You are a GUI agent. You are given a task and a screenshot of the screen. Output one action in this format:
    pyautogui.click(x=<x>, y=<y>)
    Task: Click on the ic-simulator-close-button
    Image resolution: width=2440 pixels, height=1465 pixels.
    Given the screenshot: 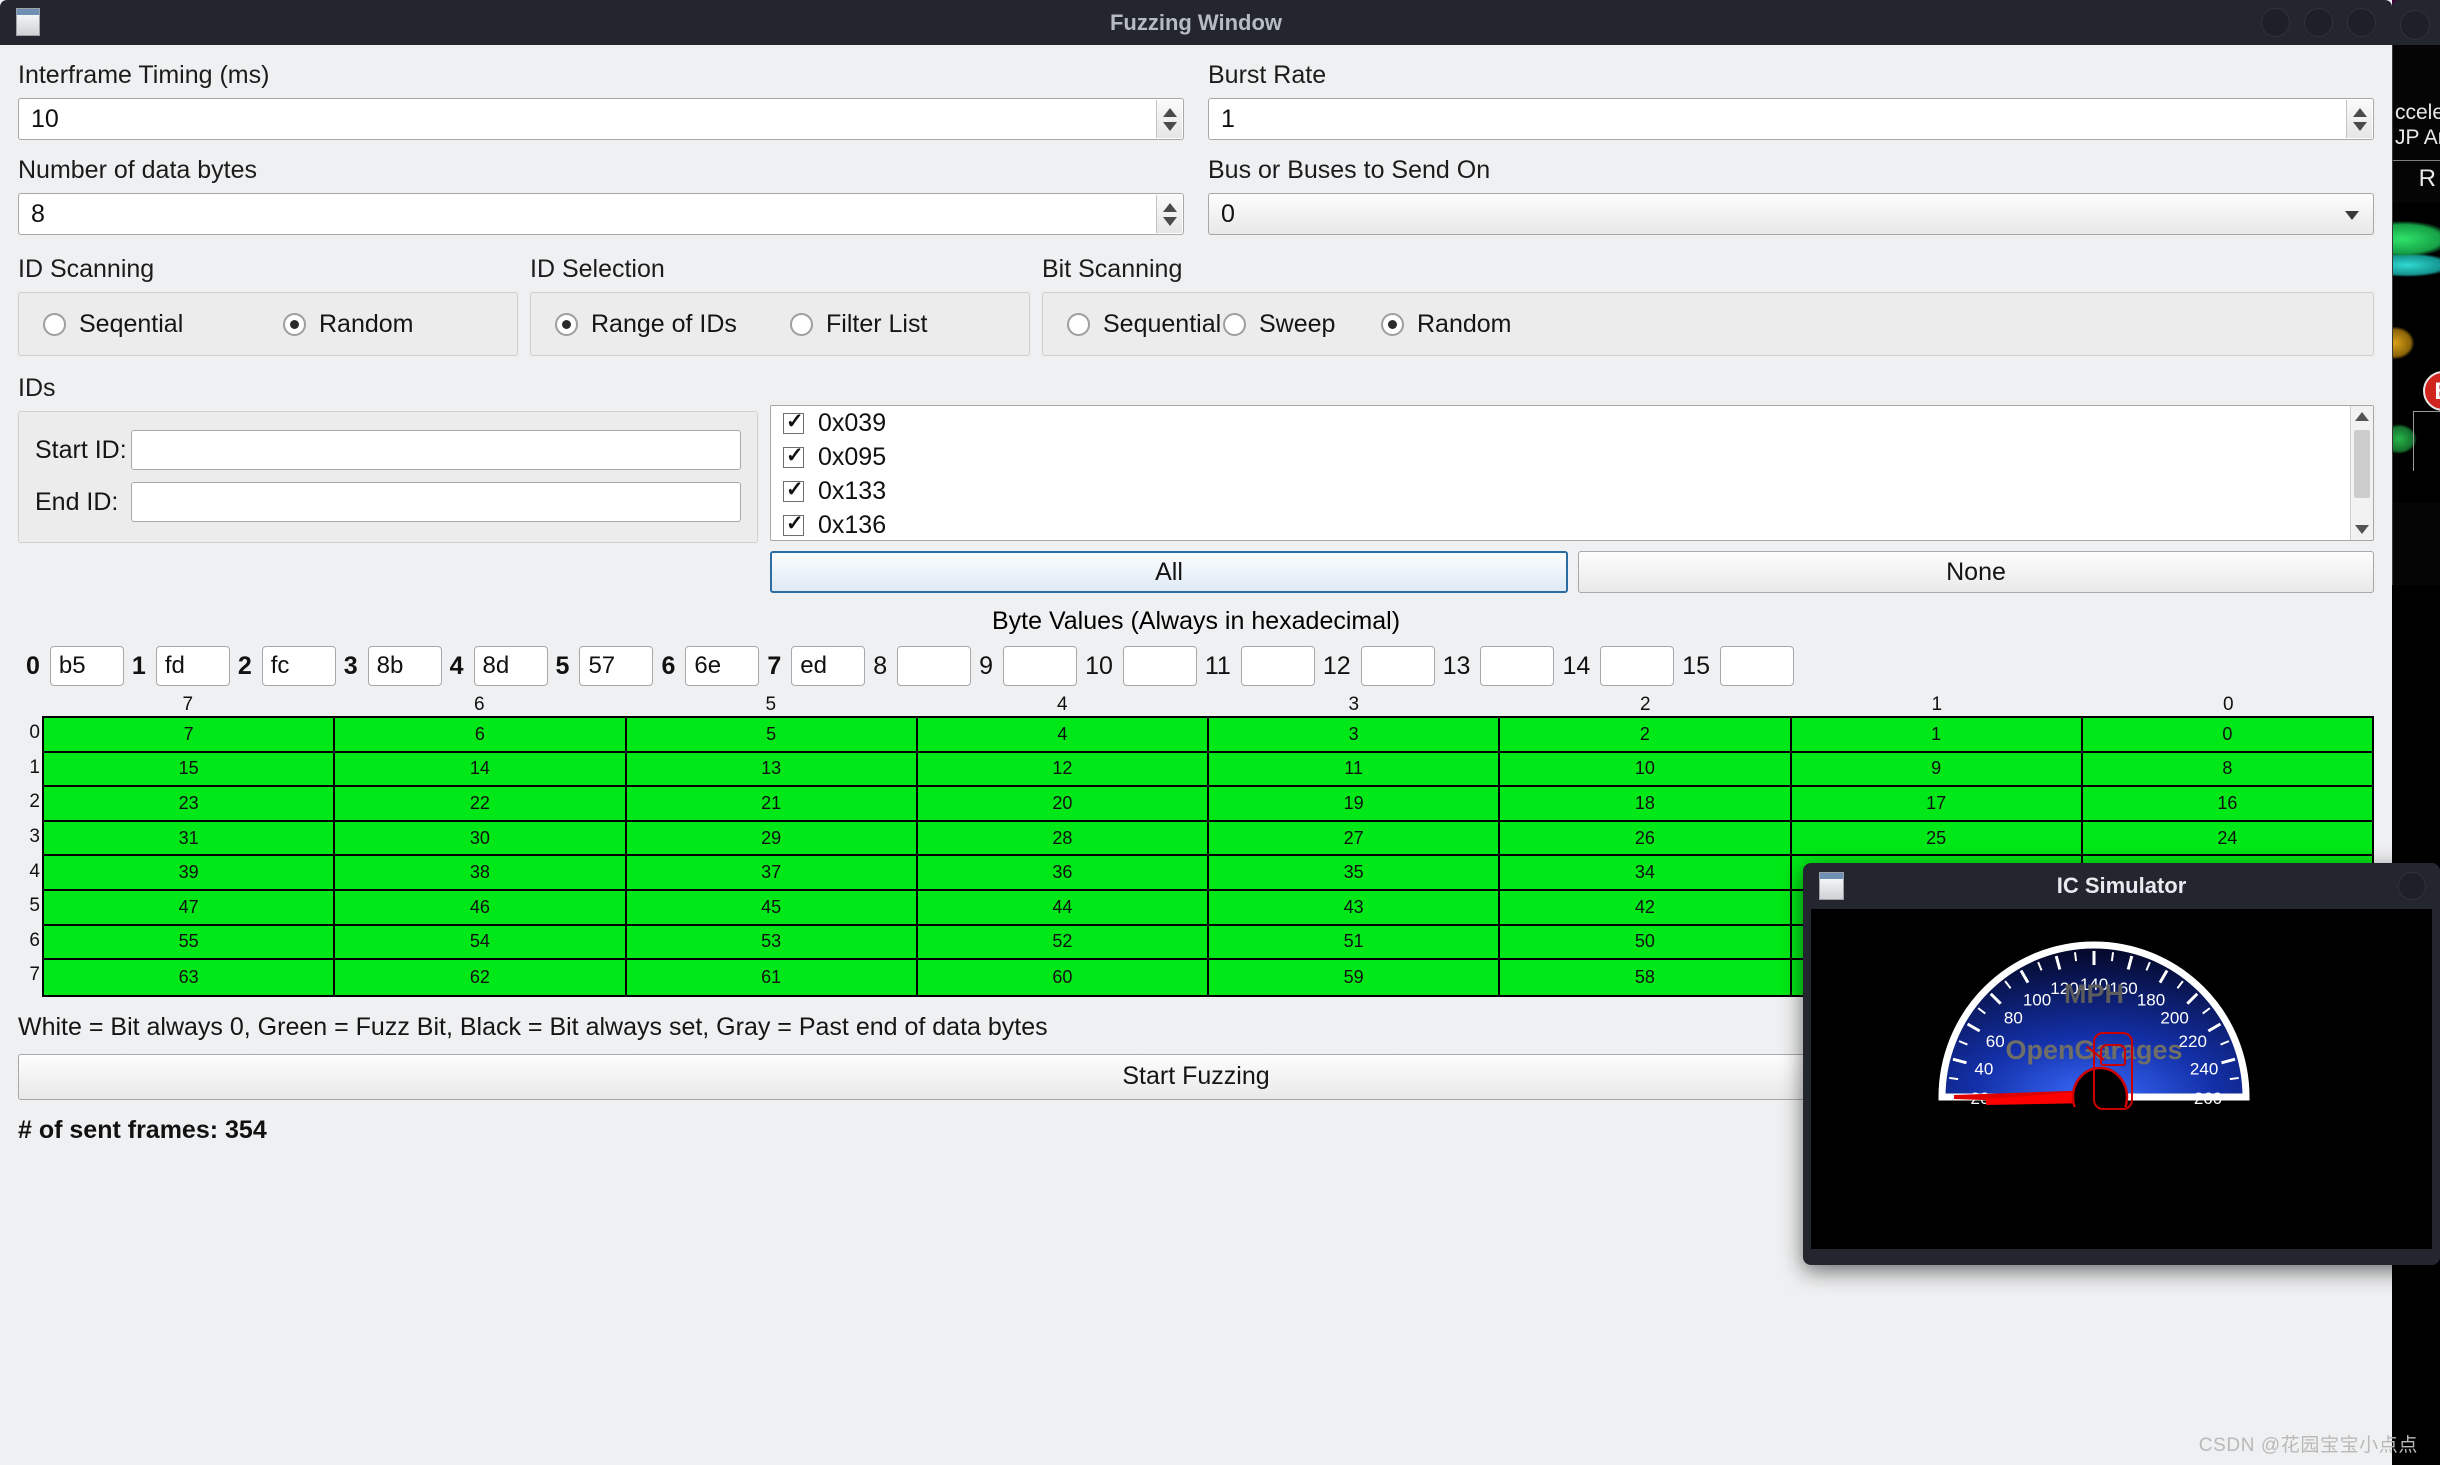 What is the action you would take?
    pyautogui.click(x=2412, y=886)
    